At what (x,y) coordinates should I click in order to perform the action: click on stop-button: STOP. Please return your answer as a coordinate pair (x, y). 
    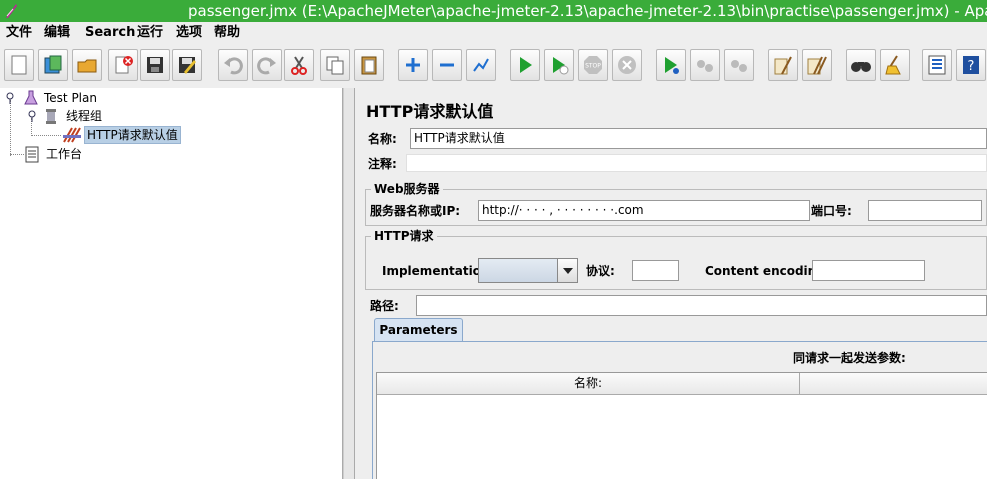
    Looking at the image, I should click on (593, 65).